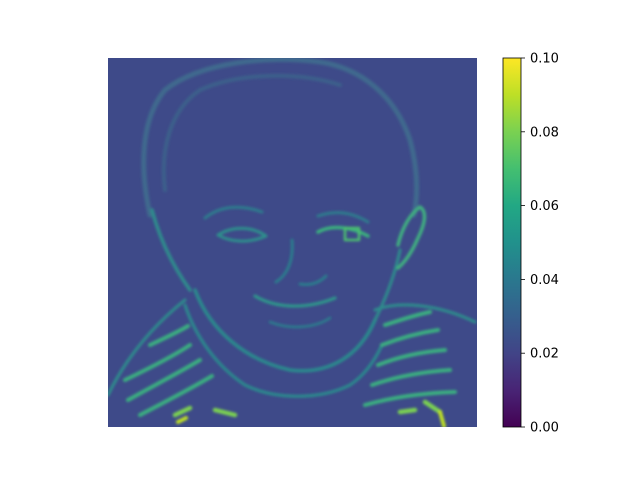 Image resolution: width=640 pixels, height=480 pixels. I want to click on colorbar-tick-label: 0.00, so click(544, 428).